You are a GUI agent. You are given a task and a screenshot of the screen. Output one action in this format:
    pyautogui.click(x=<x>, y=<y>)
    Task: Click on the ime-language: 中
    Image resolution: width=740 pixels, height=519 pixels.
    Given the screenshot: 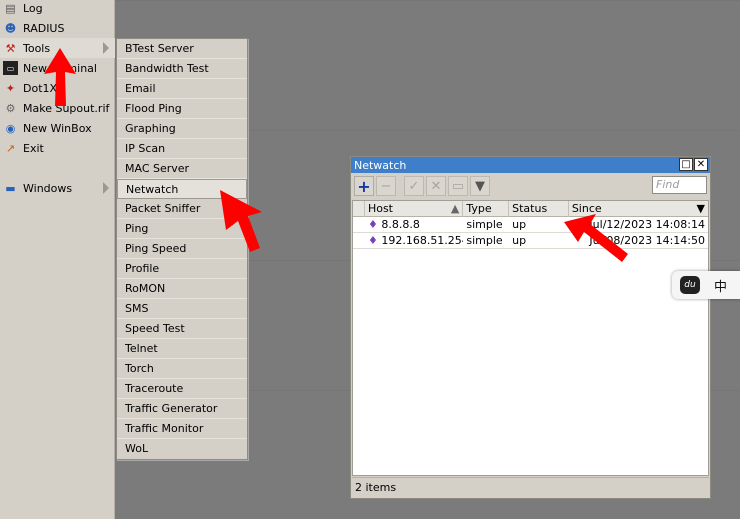 What is the action you would take?
    pyautogui.click(x=720, y=285)
    